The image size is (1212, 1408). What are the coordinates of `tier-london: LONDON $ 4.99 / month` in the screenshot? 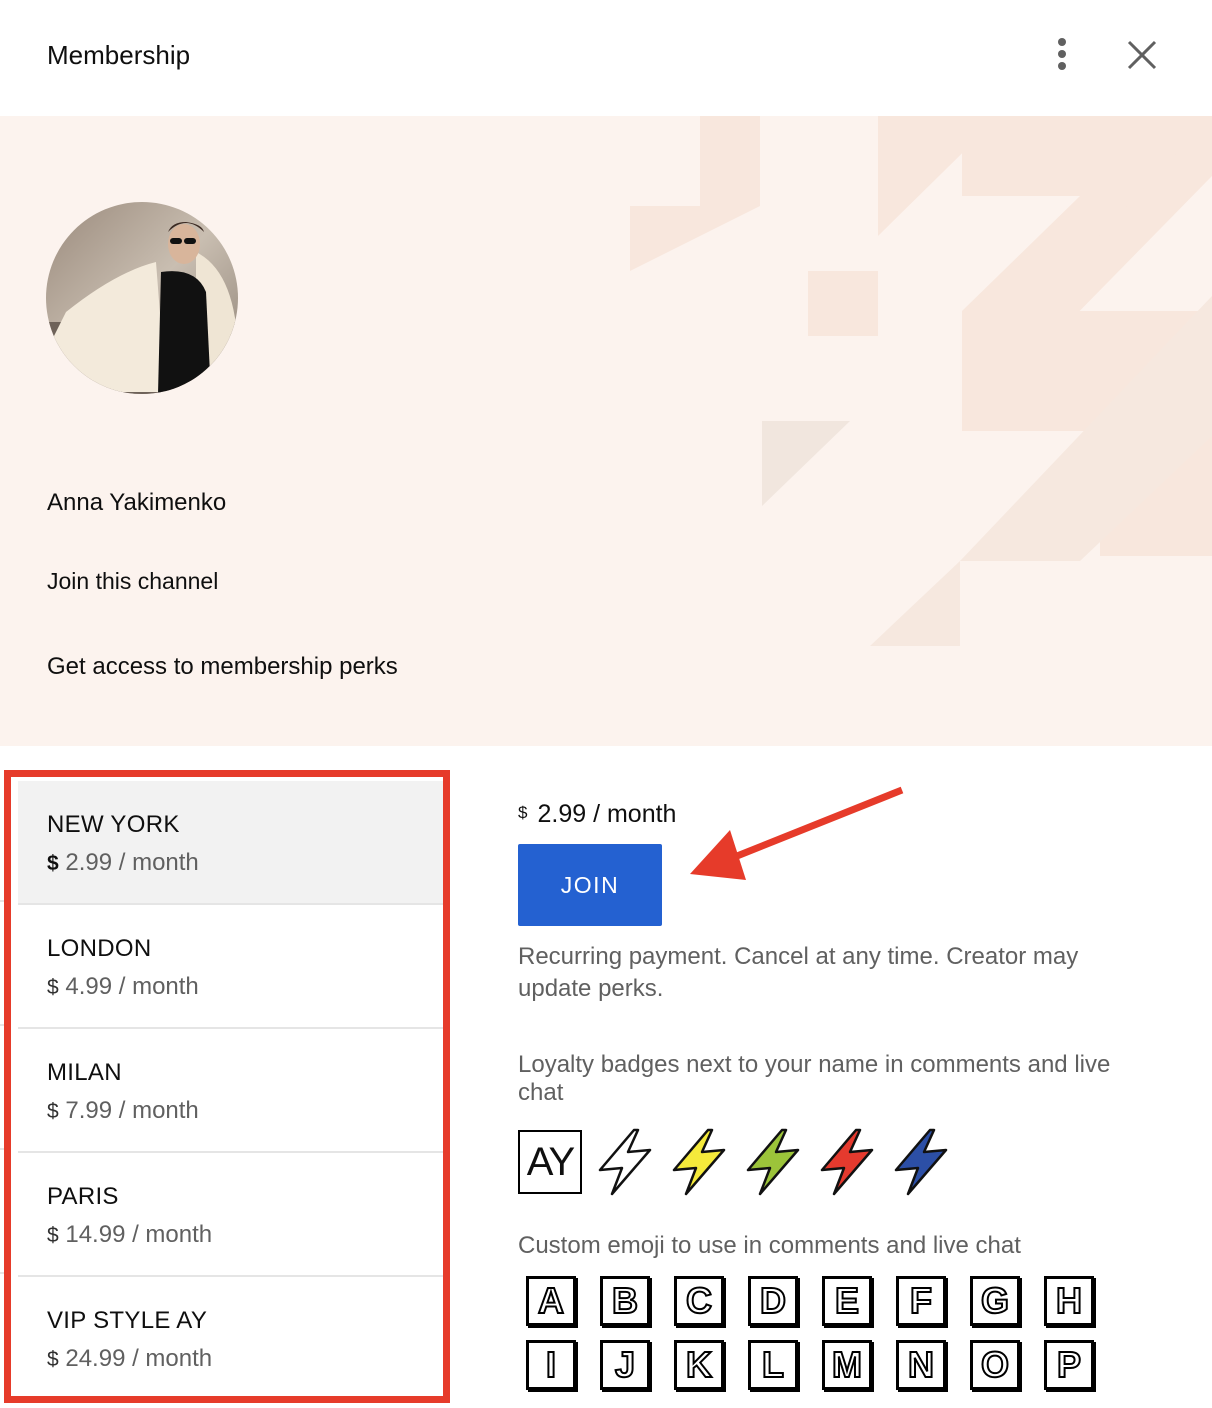 It's located at (230, 967).